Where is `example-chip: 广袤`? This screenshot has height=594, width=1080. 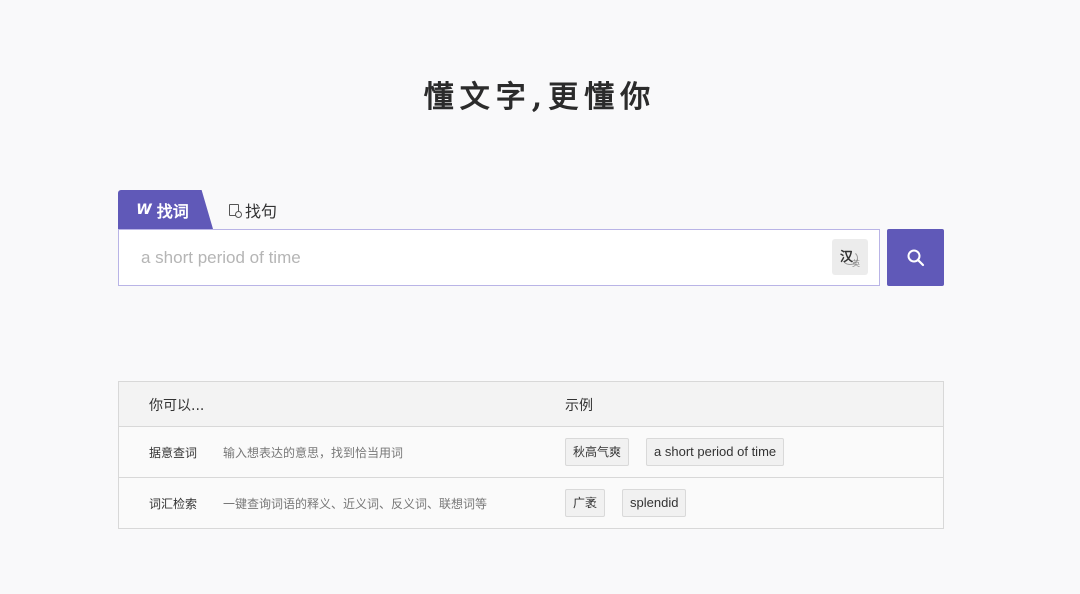
example-chip: 广袤 is located at coordinates (585, 503).